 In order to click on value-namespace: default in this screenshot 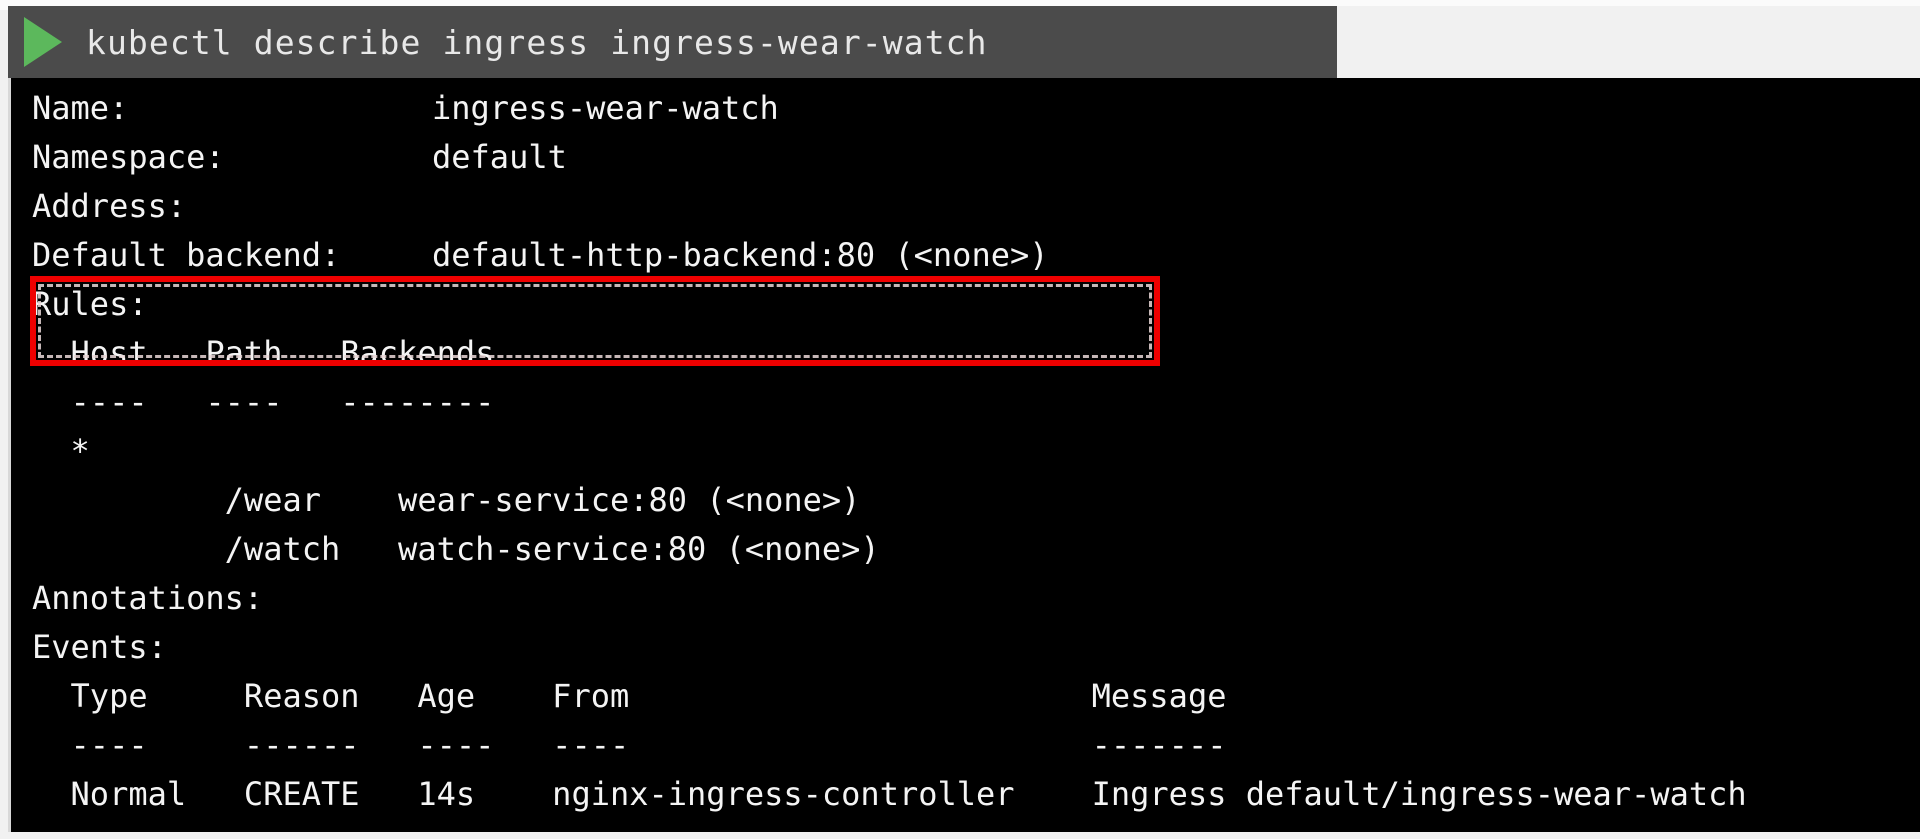, I will do `click(499, 157)`.